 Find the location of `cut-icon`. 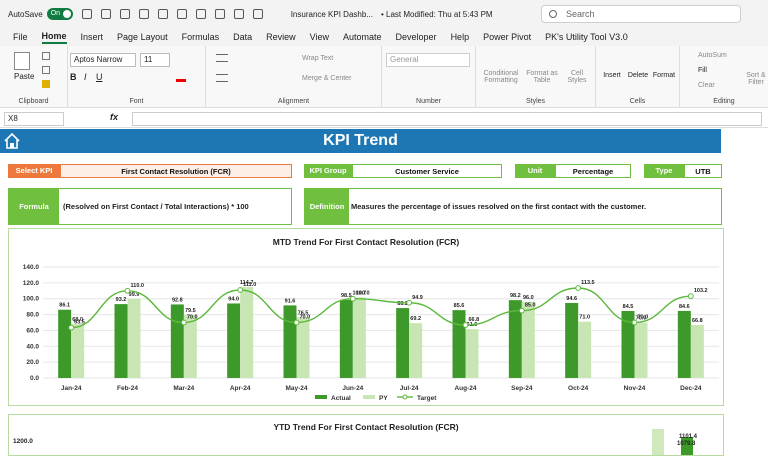

cut-icon is located at coordinates (46, 56).